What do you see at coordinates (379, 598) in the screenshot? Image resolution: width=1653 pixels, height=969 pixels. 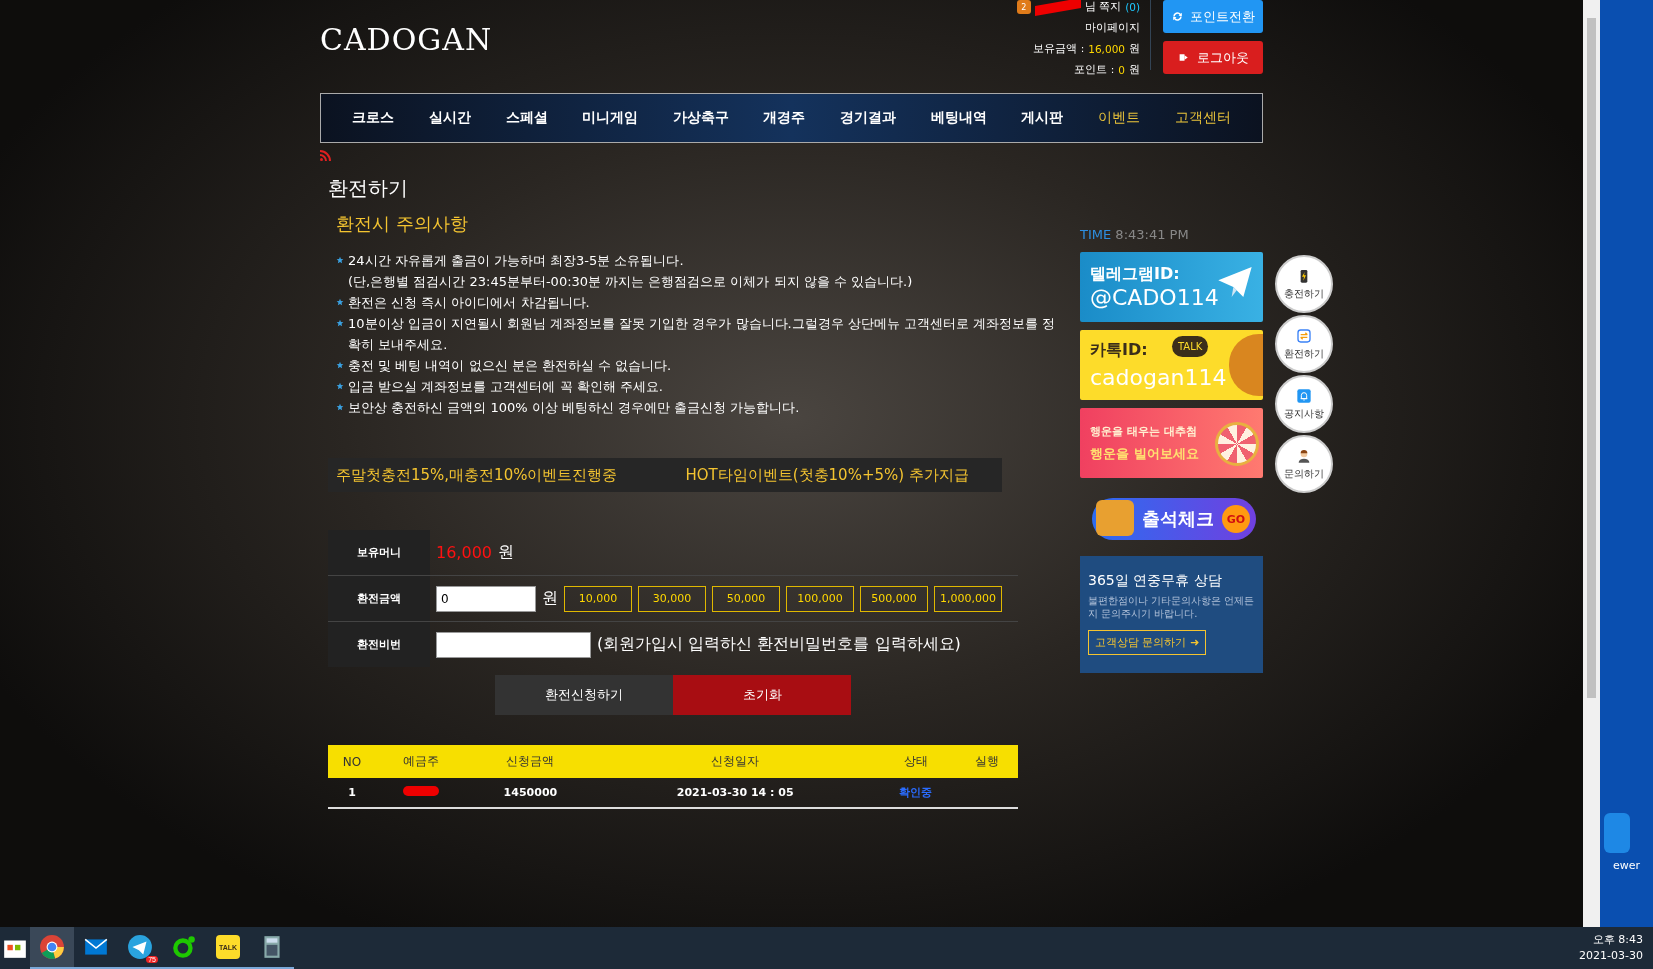 I see `field-label: 환전금액` at bounding box center [379, 598].